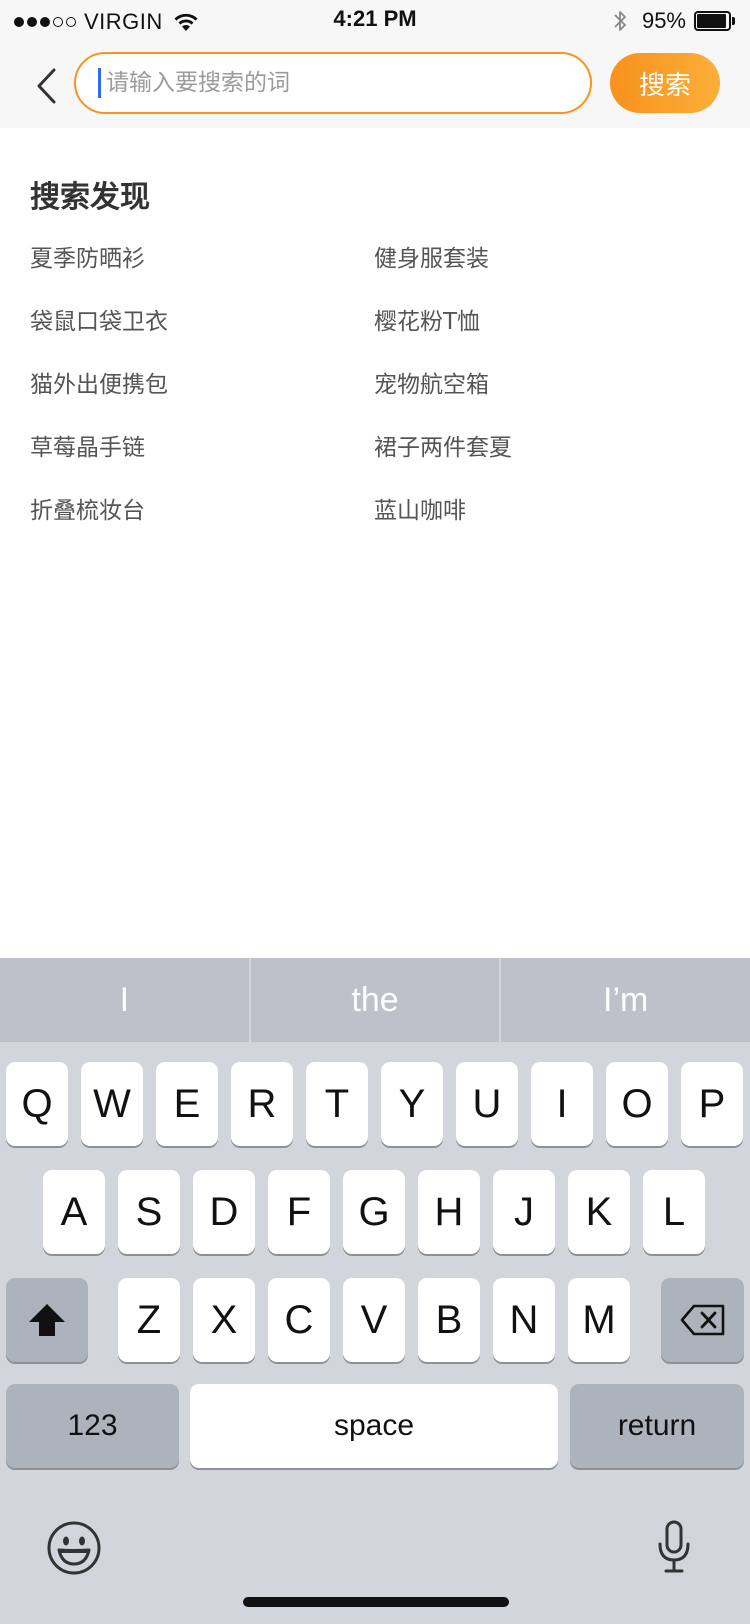  I want to click on predictive-bar: I the I’m, so click(375, 1000).